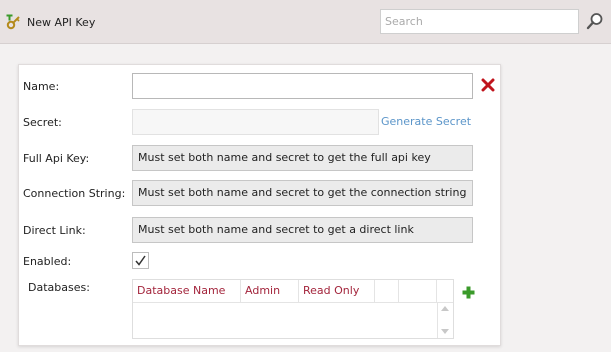 This screenshot has width=611, height=352. Describe the element at coordinates (56, 158) in the screenshot. I see `full-api-key-label: Full Api Key:` at that location.